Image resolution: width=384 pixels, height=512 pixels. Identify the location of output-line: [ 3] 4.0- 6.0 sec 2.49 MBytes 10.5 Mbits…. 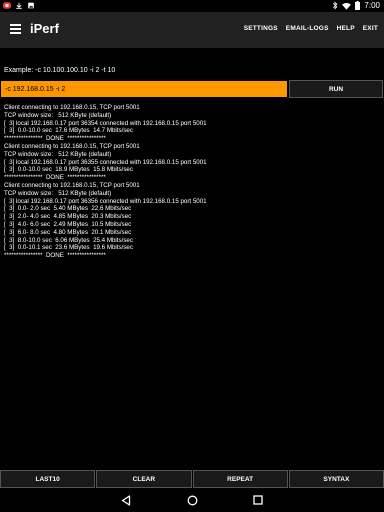
(68, 224).